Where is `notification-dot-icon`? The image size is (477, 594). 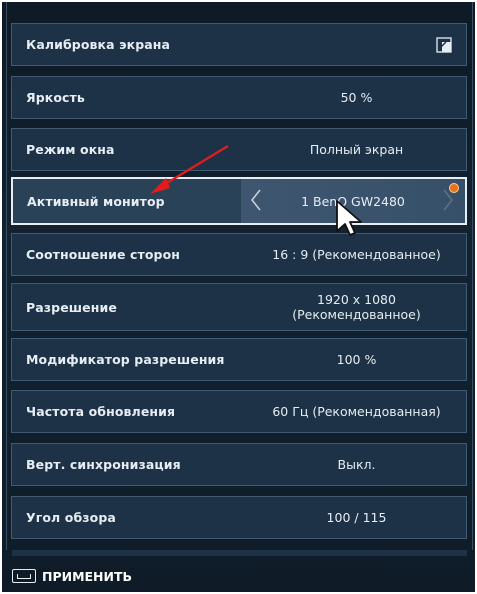 notification-dot-icon is located at coordinates (454, 188).